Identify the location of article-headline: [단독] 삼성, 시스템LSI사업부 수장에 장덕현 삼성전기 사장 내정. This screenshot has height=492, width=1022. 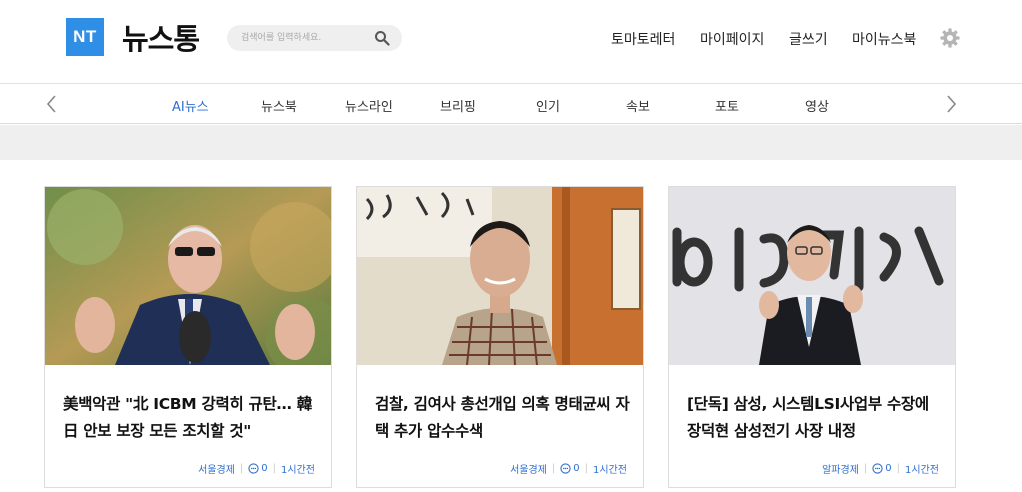
(815, 418).